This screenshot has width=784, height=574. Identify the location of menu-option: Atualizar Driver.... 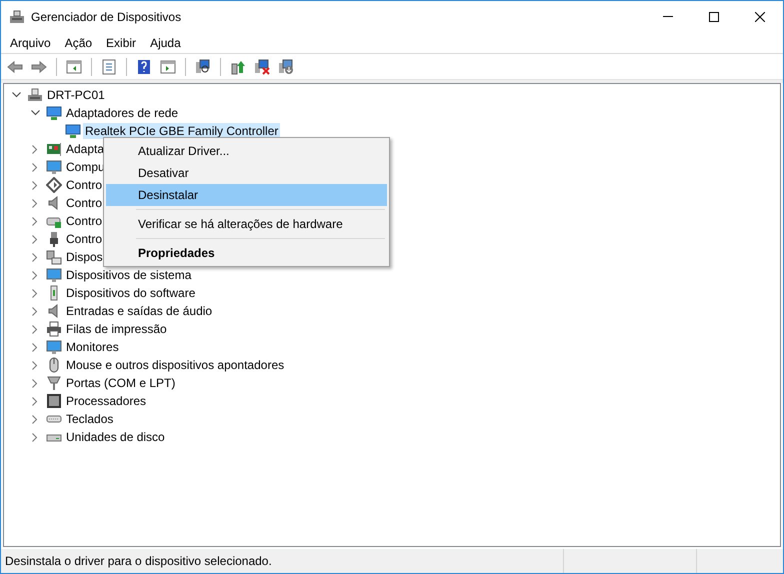
(246, 151).